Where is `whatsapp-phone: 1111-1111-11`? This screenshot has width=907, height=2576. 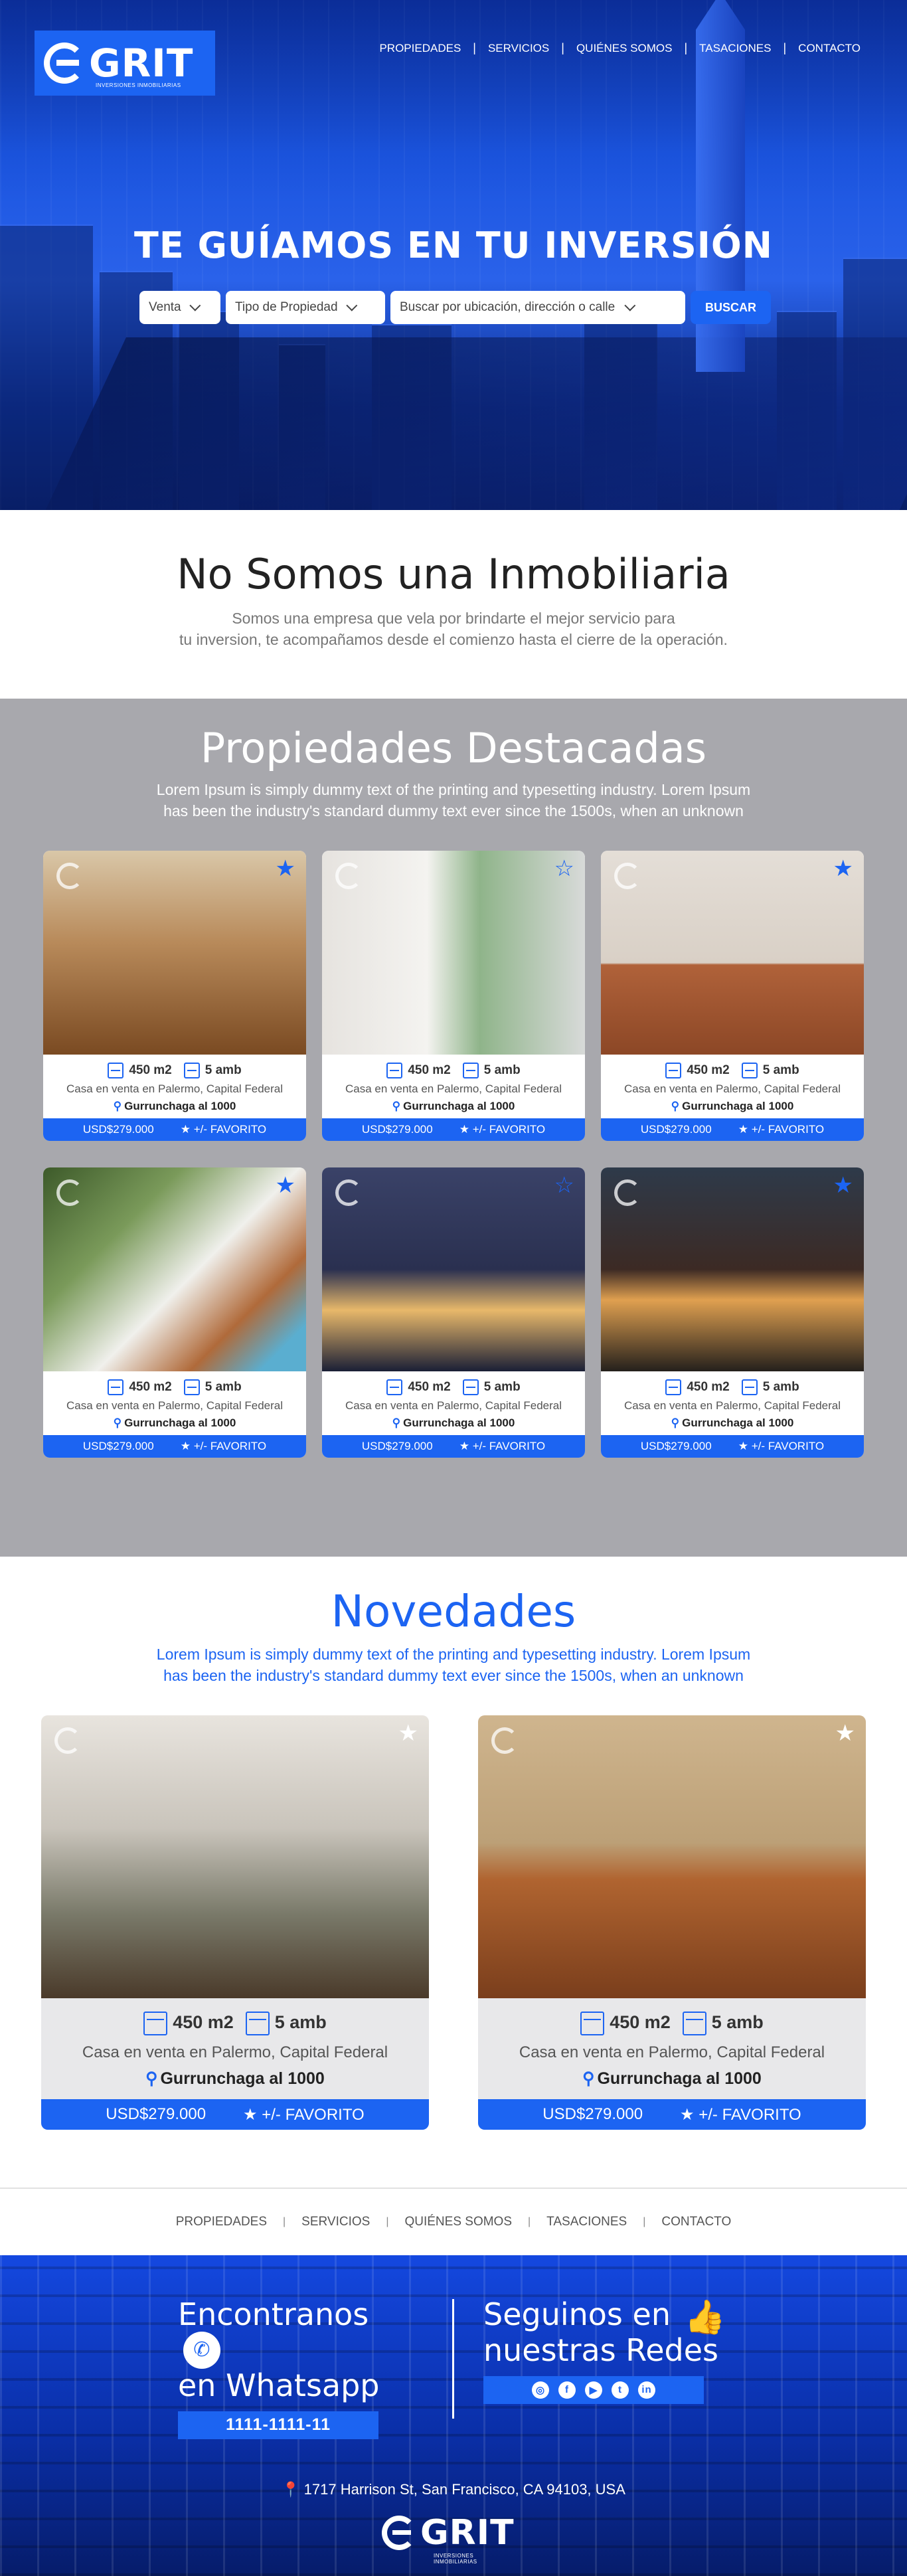 whatsapp-phone: 1111-1111-11 is located at coordinates (278, 2425).